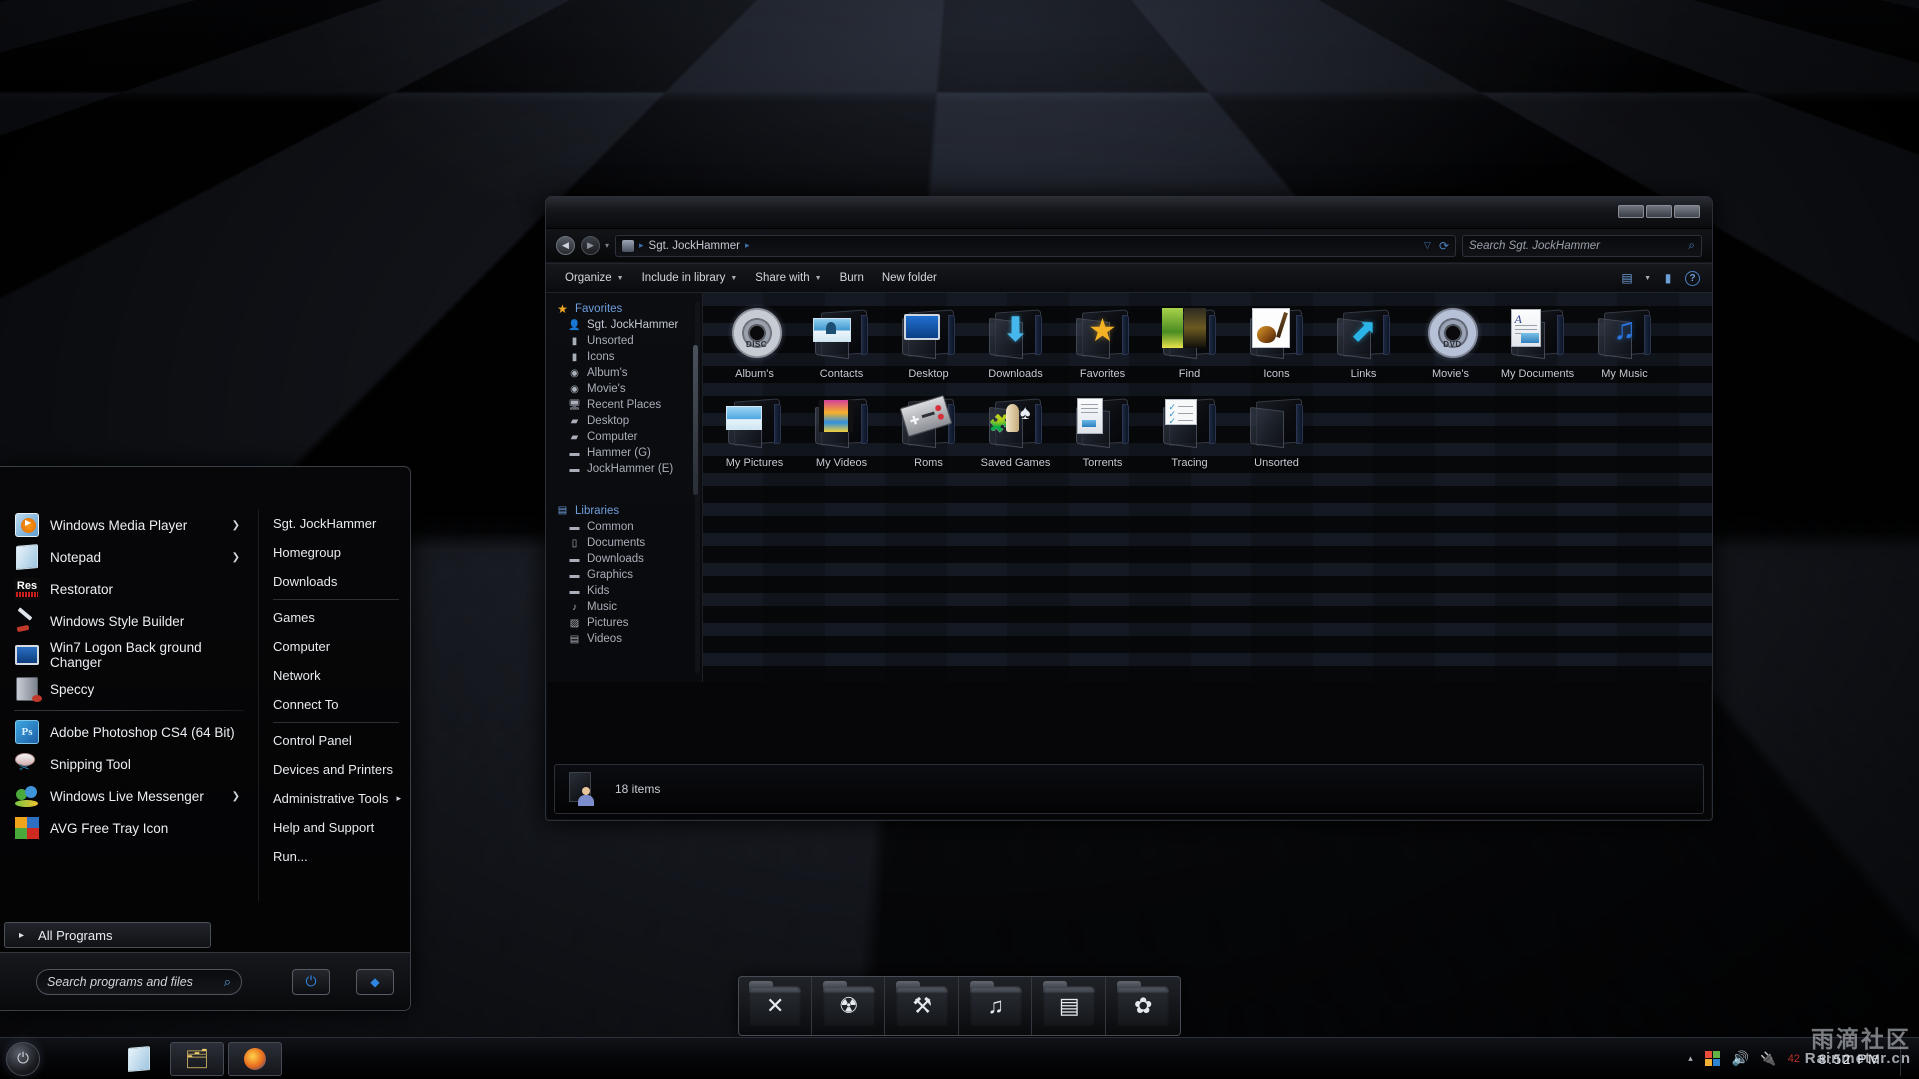  Describe the element at coordinates (1276, 341) in the screenshot. I see `file-item: Icons` at that location.